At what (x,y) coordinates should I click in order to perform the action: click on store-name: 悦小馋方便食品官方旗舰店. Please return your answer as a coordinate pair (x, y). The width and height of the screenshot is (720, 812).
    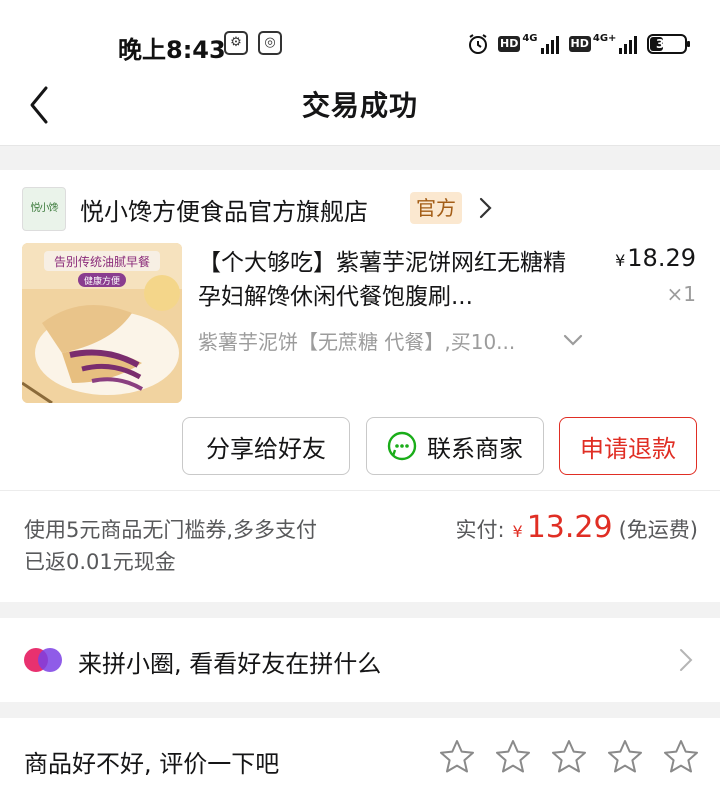
    Looking at the image, I should click on (224, 209).